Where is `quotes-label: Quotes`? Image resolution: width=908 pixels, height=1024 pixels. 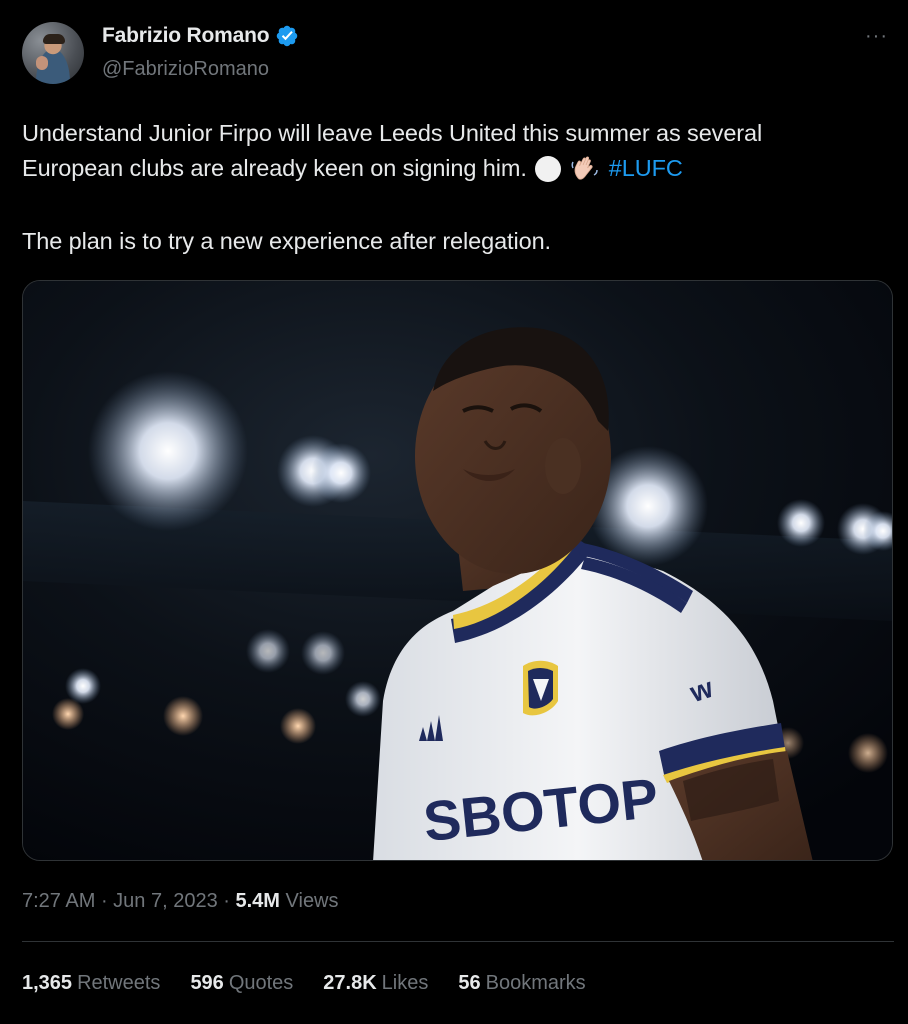 quotes-label: Quotes is located at coordinates (261, 983).